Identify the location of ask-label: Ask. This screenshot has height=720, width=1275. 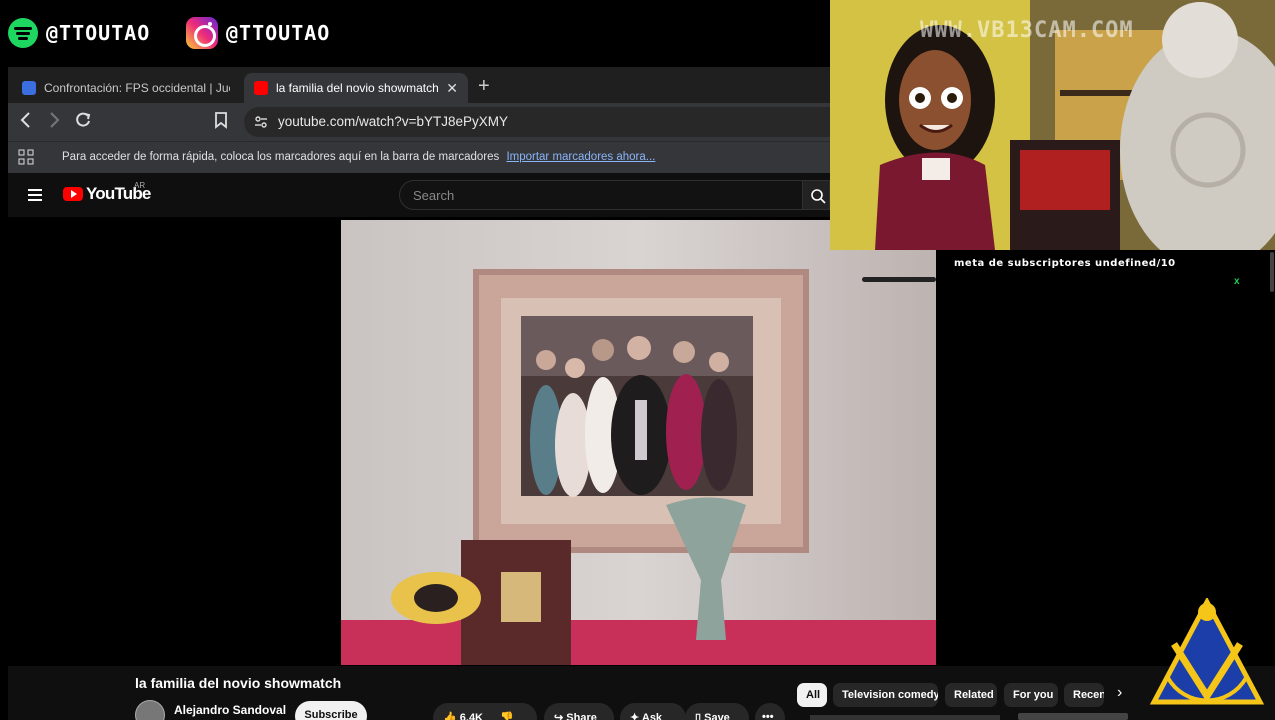
(652, 716).